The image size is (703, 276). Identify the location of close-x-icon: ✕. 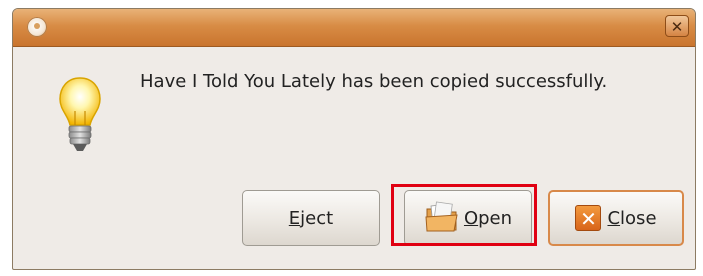
(588, 218).